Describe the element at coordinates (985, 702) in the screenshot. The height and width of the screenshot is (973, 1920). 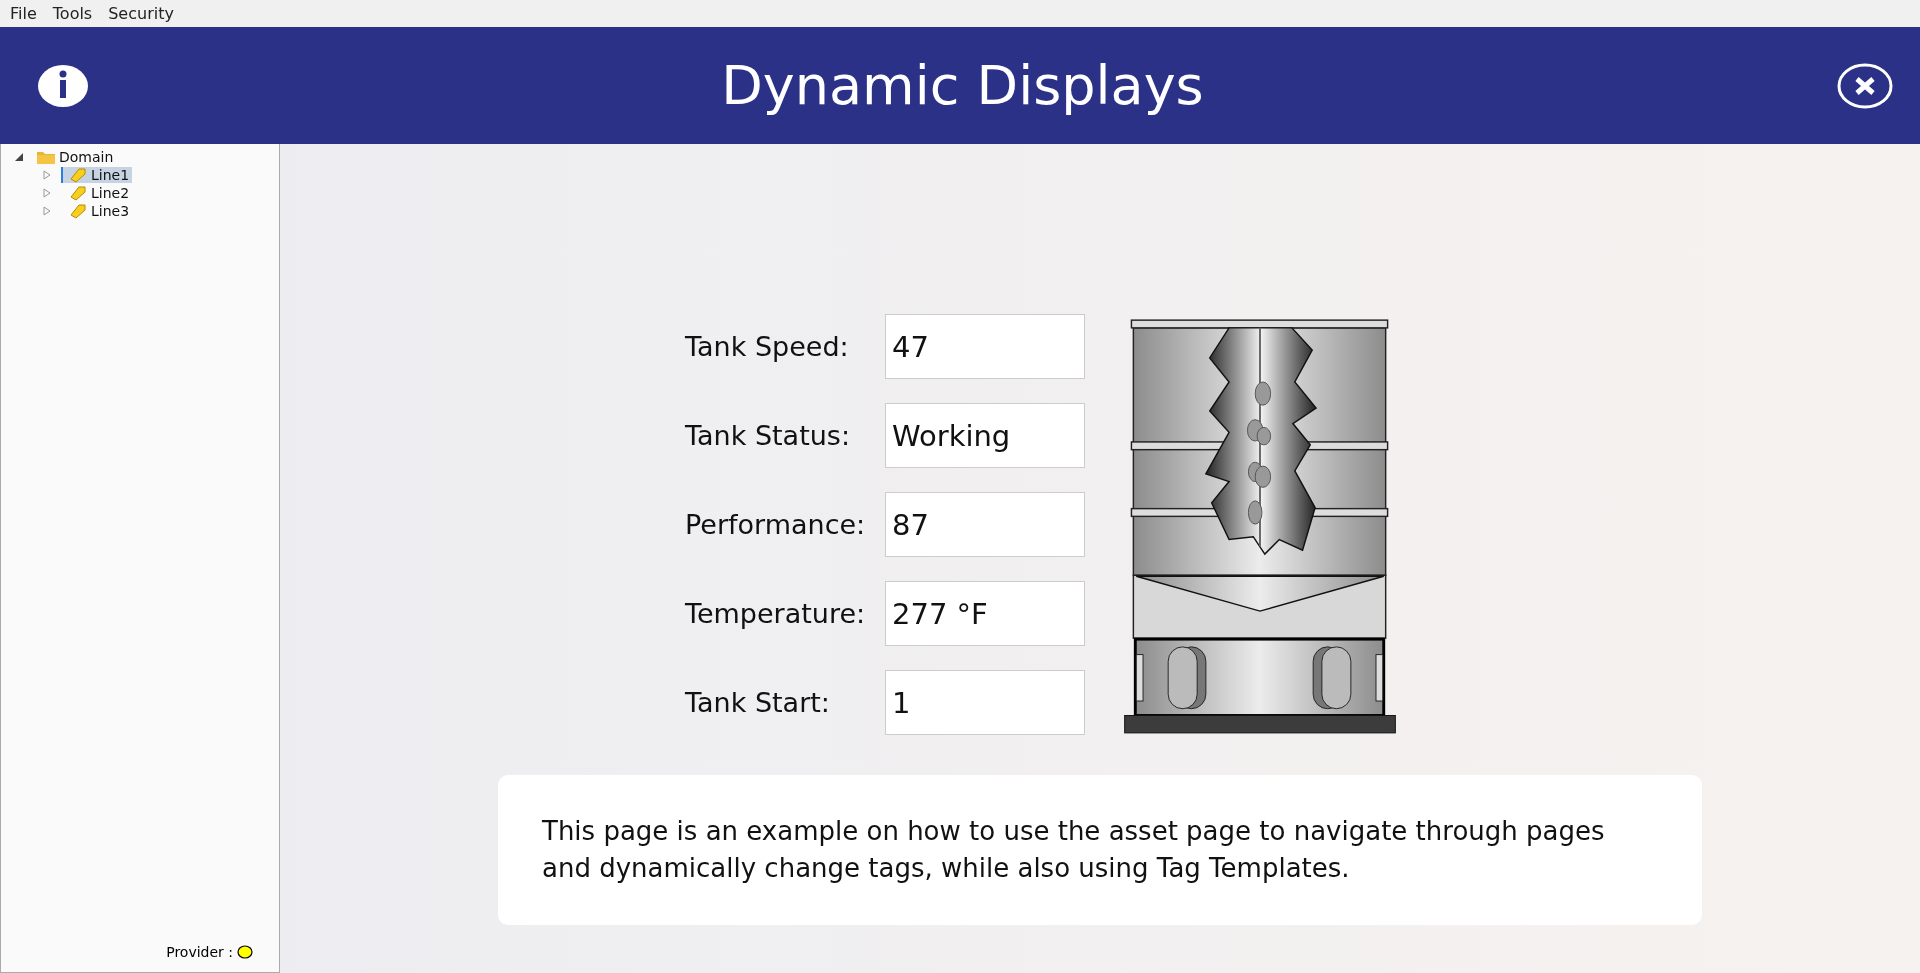
I see `value-field: 1` at that location.